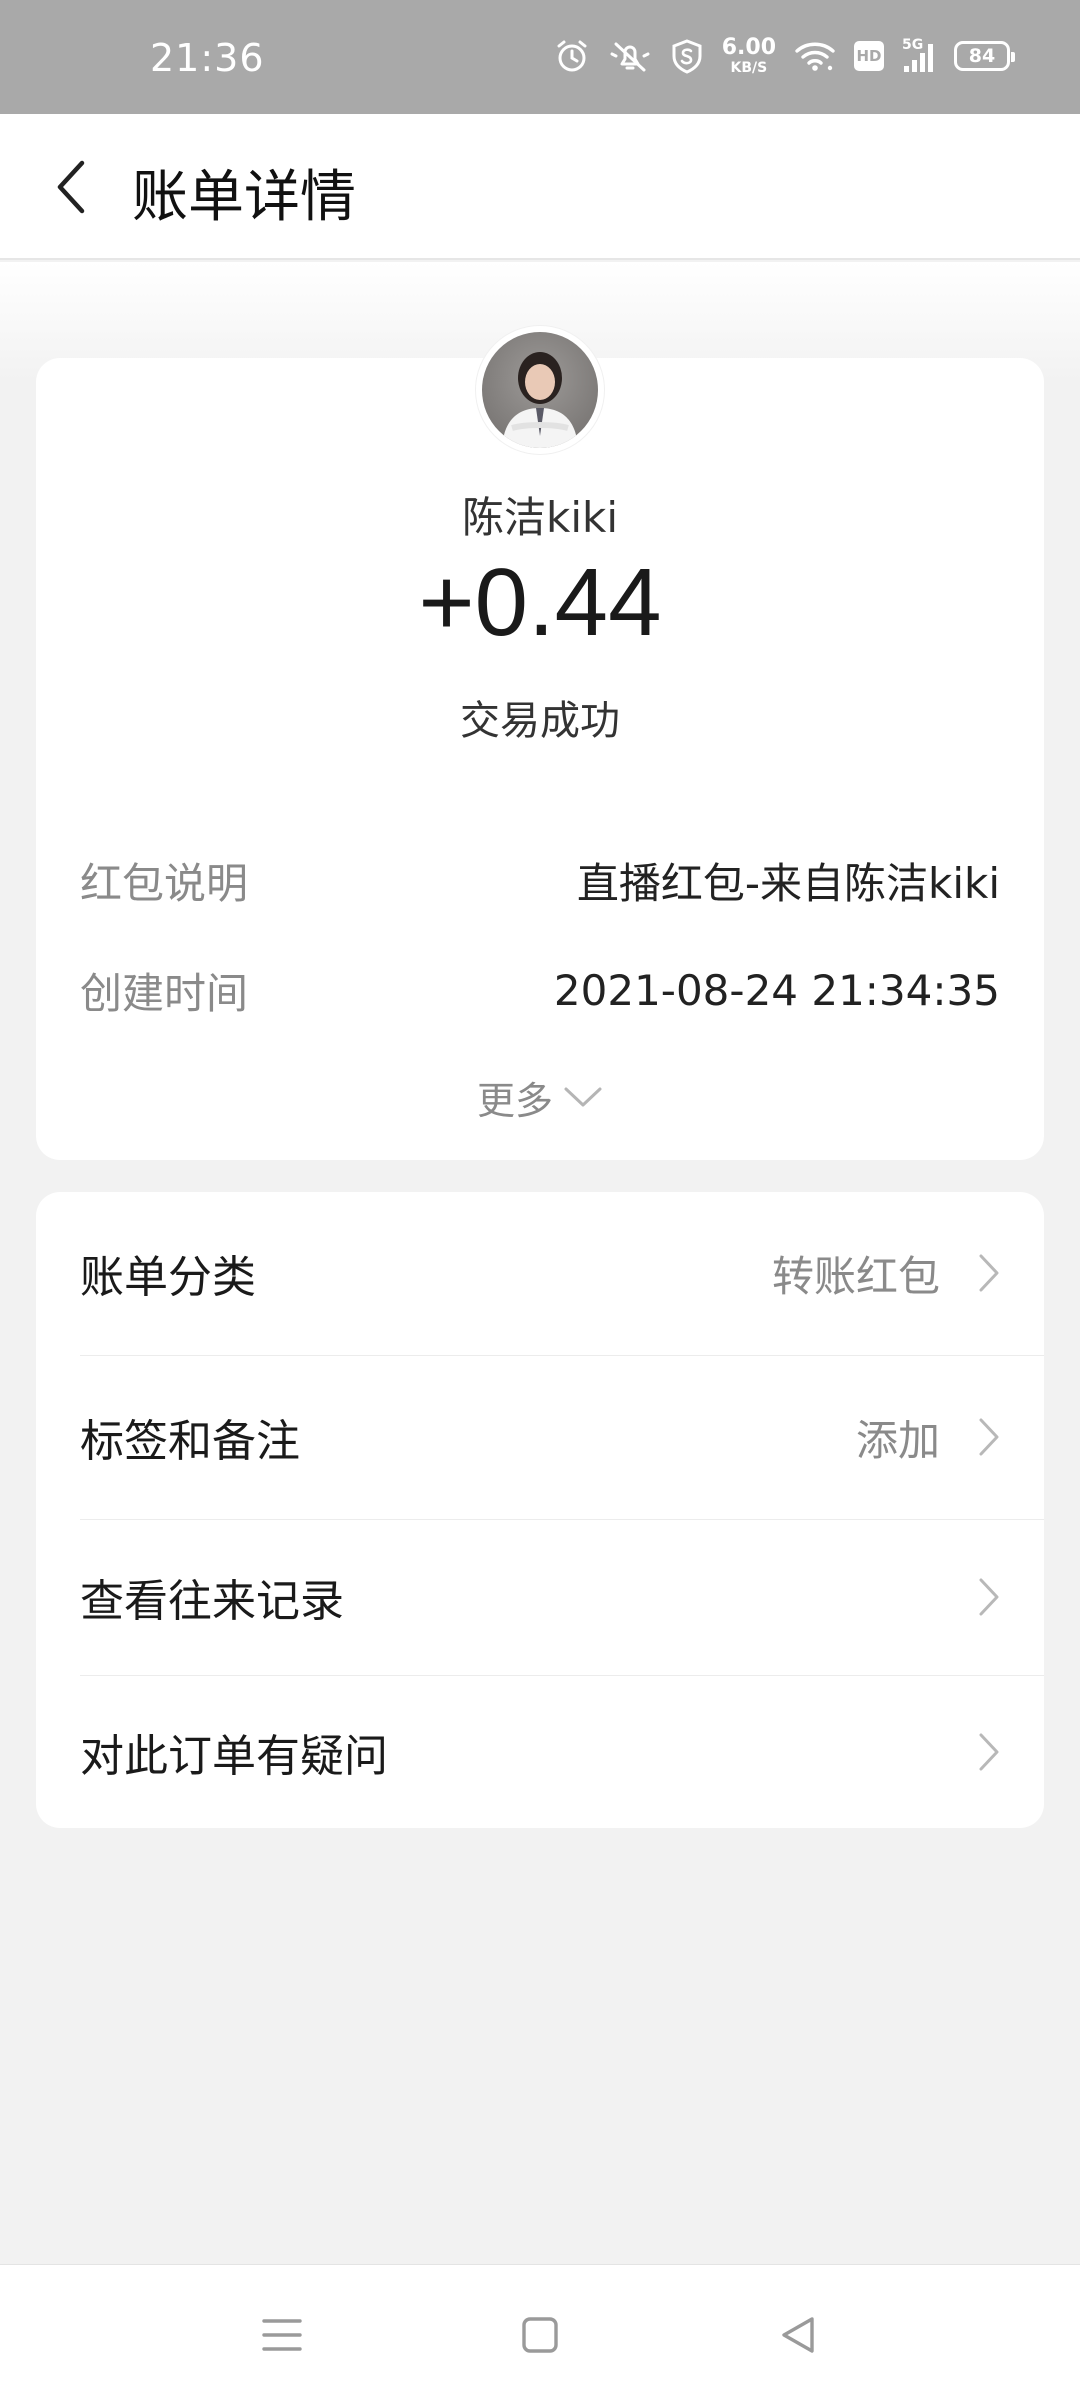 The image size is (1080, 2400). Describe the element at coordinates (540, 1437) in the screenshot. I see `list-item-tags-notes: 标签和备注 添加` at that location.